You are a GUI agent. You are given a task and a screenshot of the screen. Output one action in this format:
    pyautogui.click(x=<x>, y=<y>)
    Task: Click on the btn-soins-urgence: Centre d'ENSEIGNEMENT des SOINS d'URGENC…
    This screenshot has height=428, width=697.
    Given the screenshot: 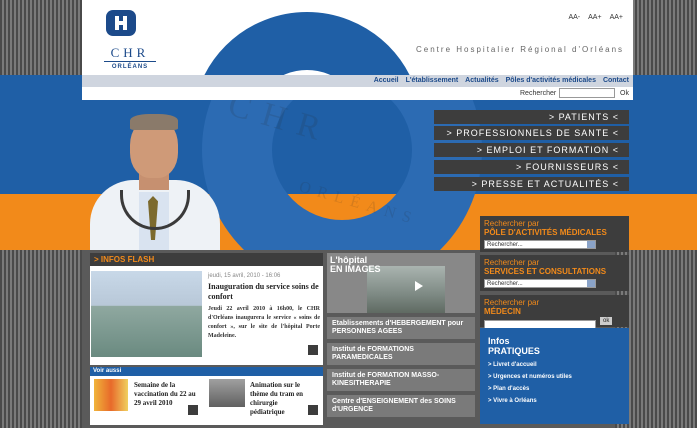 What is the action you would take?
    pyautogui.click(x=401, y=406)
    